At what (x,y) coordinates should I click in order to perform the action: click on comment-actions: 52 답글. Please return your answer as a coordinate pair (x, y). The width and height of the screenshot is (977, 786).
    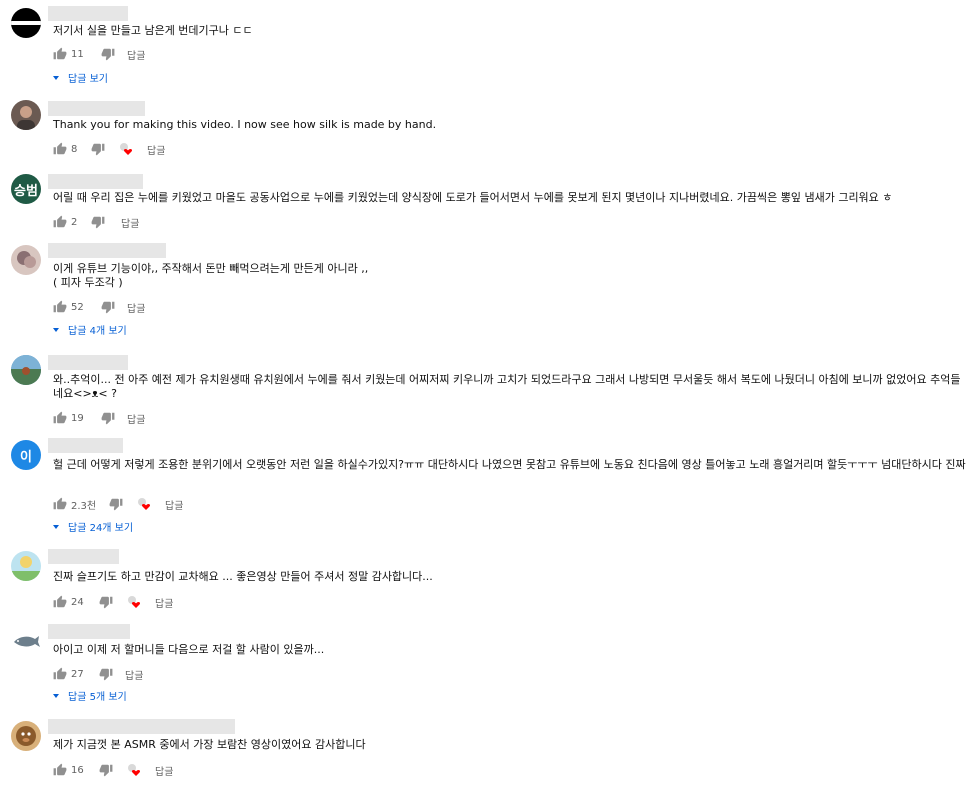
    Looking at the image, I should click on (99, 307).